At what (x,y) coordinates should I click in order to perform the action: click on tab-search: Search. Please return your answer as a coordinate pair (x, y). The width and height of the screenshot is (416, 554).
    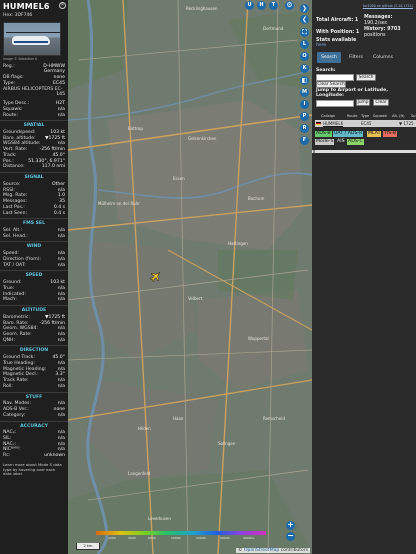
    Looking at the image, I should click on (329, 57).